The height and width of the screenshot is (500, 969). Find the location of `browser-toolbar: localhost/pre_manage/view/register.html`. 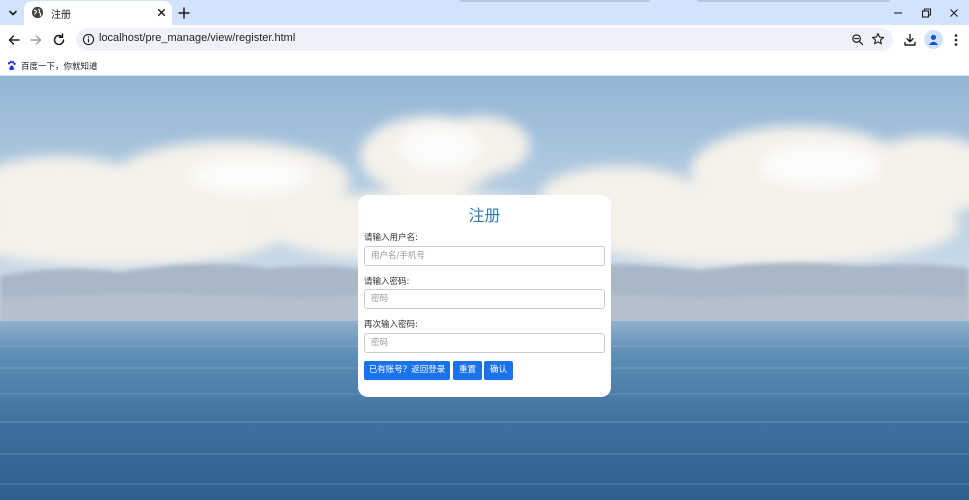

browser-toolbar: localhost/pre_manage/view/register.html is located at coordinates (484, 40).